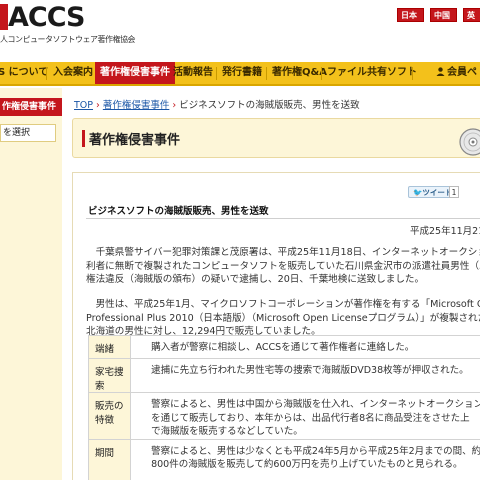 This screenshot has width=480, height=480. Describe the element at coordinates (28, 133) in the screenshot. I see `sidebar-select: を選択` at that location.